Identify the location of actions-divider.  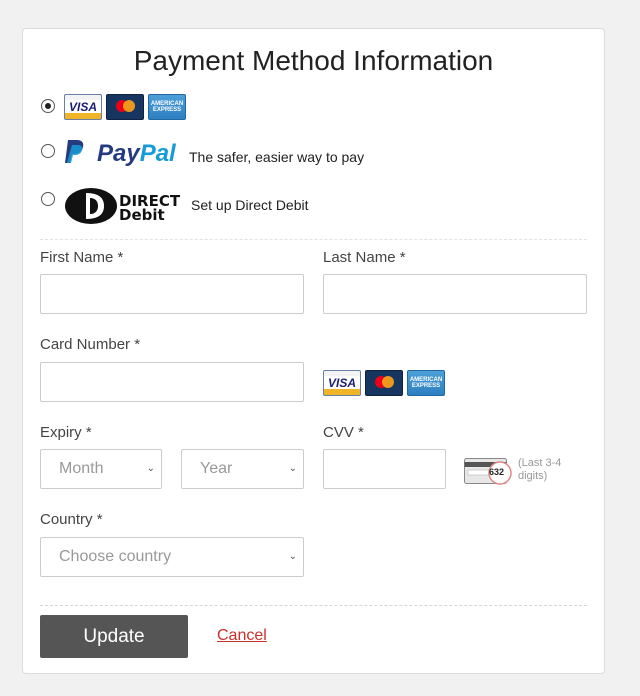
(313, 605).